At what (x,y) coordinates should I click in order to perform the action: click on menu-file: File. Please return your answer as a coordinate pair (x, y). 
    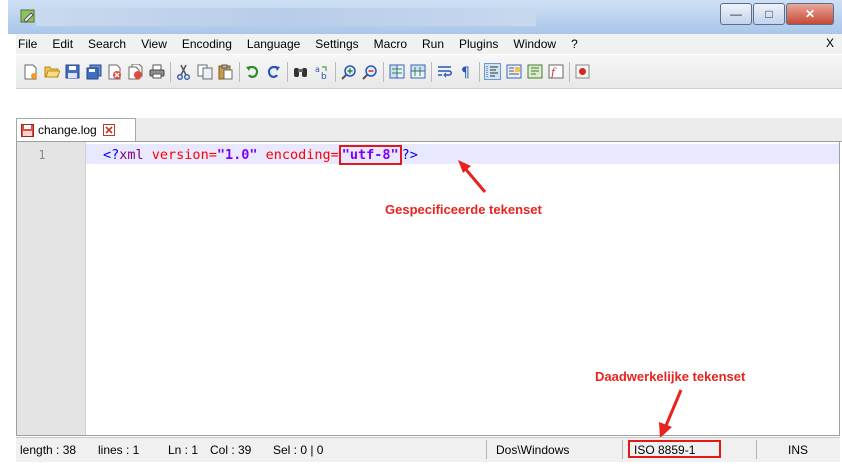
    Looking at the image, I should click on (27, 44).